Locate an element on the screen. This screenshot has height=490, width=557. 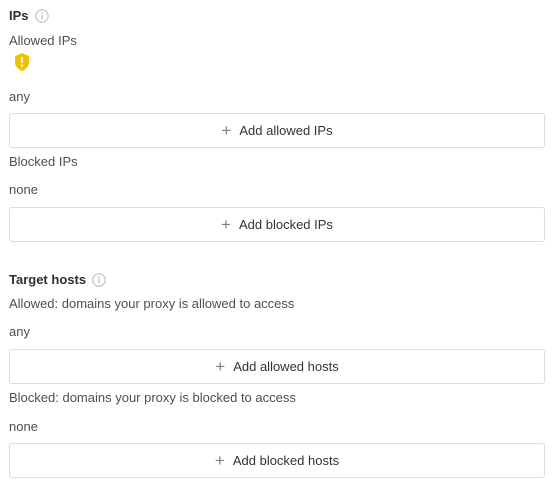
blocked-hosts-value: none is located at coordinates (23, 426).